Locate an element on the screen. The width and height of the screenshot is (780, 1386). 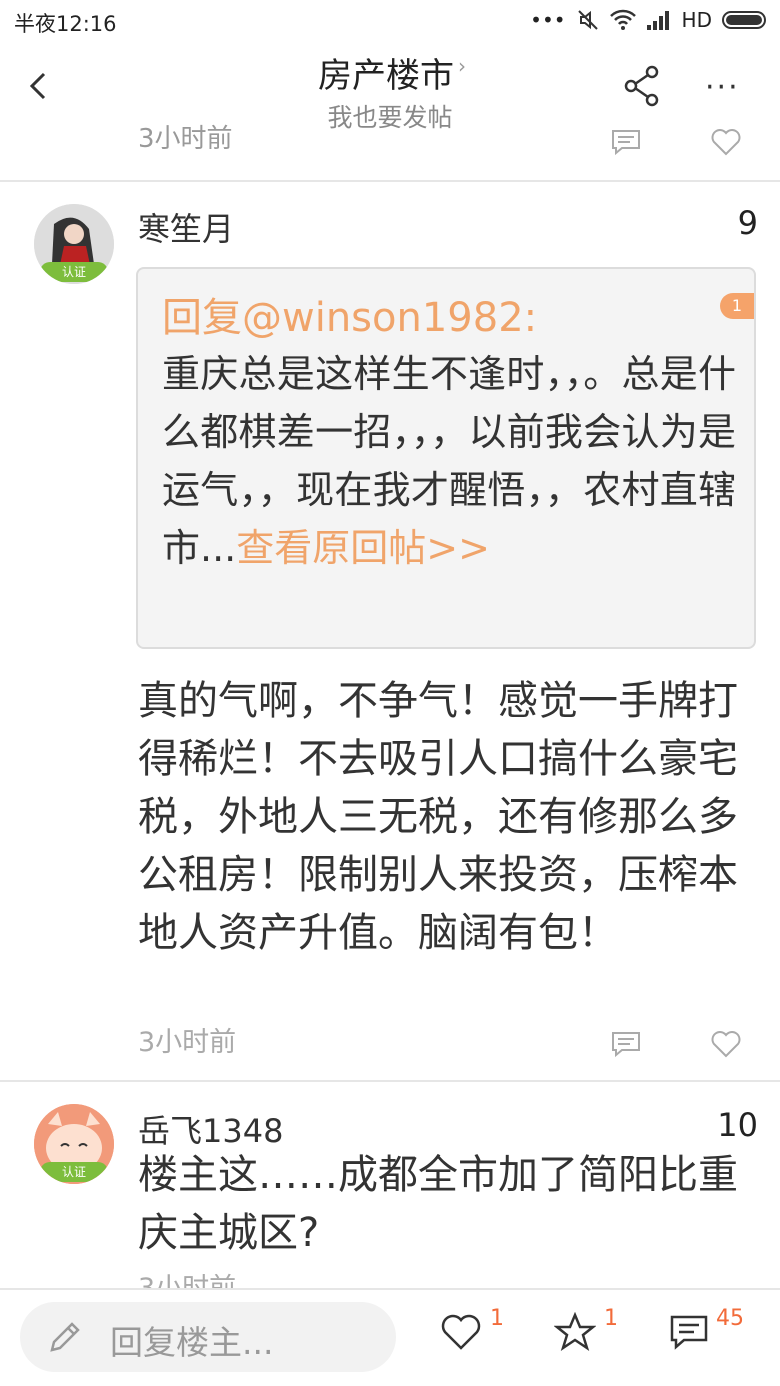
view-original-link: 查看原回帖>> is located at coordinates (363, 548).